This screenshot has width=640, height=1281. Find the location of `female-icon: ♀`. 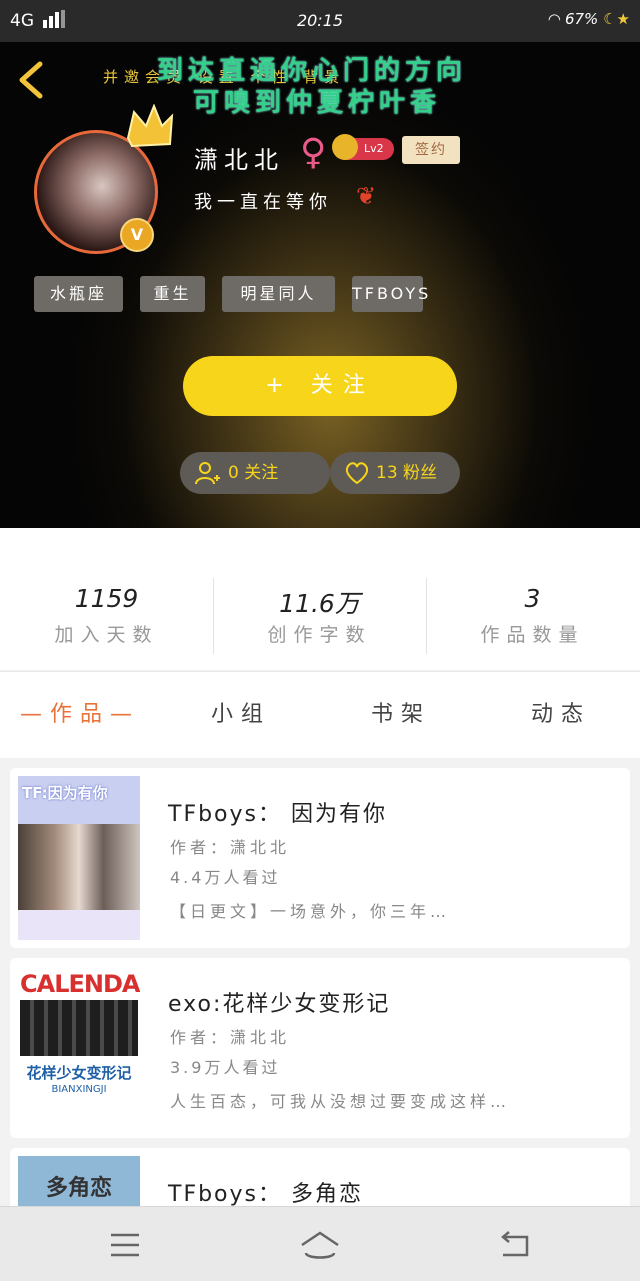

female-icon: ♀ is located at coordinates (313, 152).